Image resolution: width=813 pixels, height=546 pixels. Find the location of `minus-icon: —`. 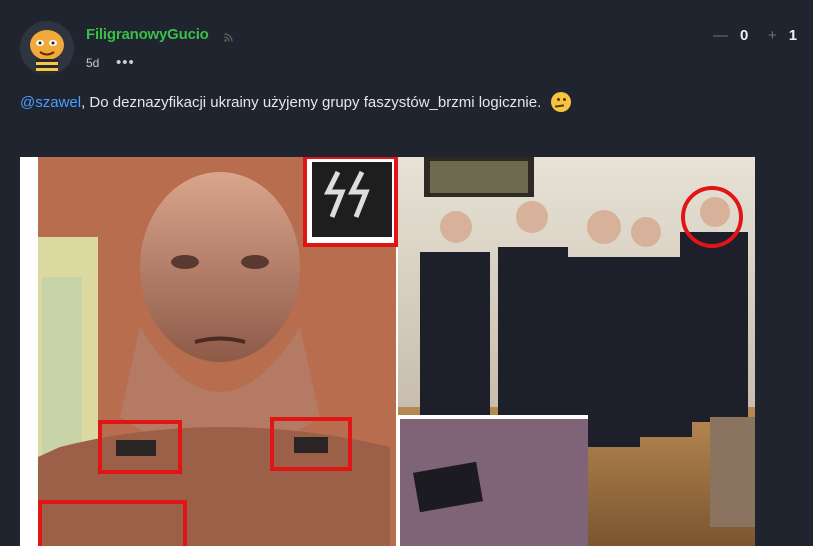

minus-icon: — is located at coordinates (720, 35).